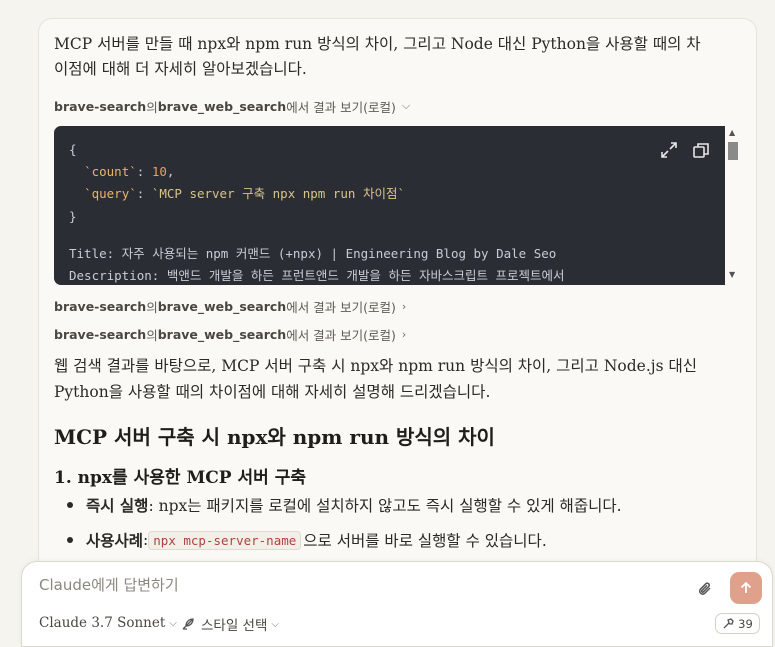  I want to click on bullet-text-rest: 으로 서버를 바로 실행할 수 있습니다., so click(425, 541).